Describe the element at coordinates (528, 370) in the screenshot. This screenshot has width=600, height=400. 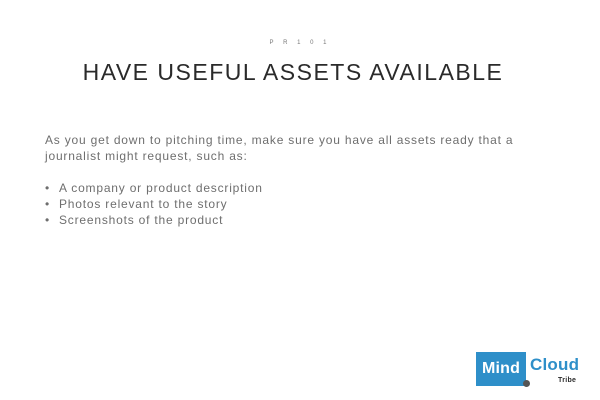
I see `mindcloud-logo: Mind Cloud Tribe` at that location.